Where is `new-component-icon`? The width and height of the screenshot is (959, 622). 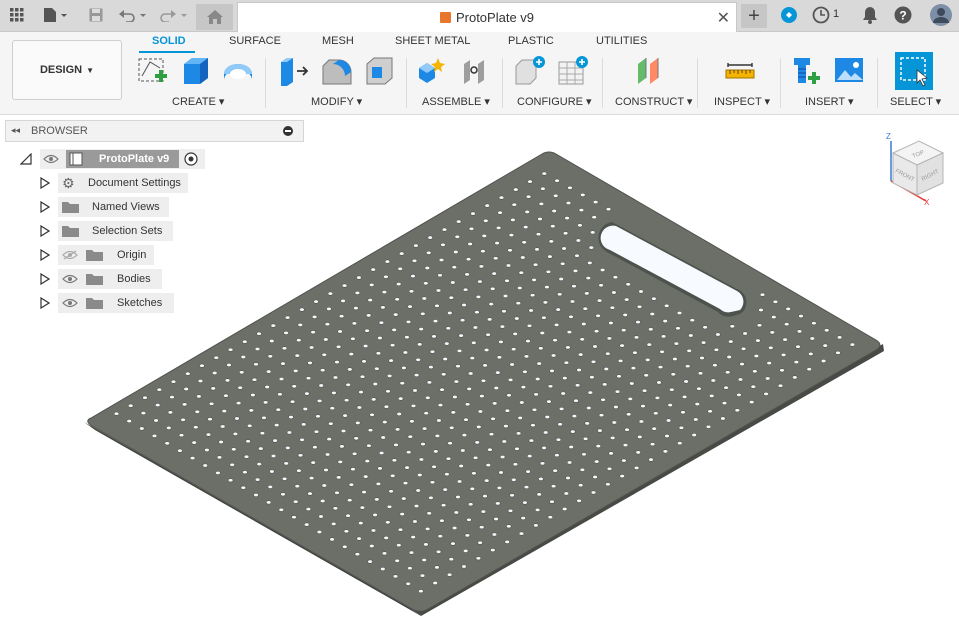
new-component-icon is located at coordinates (433, 71).